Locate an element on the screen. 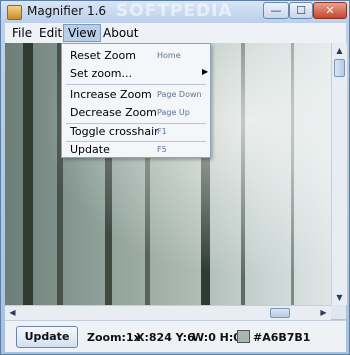 This screenshot has width=350, height=355. zoom-readout: Zoom:1x is located at coordinates (114, 337).